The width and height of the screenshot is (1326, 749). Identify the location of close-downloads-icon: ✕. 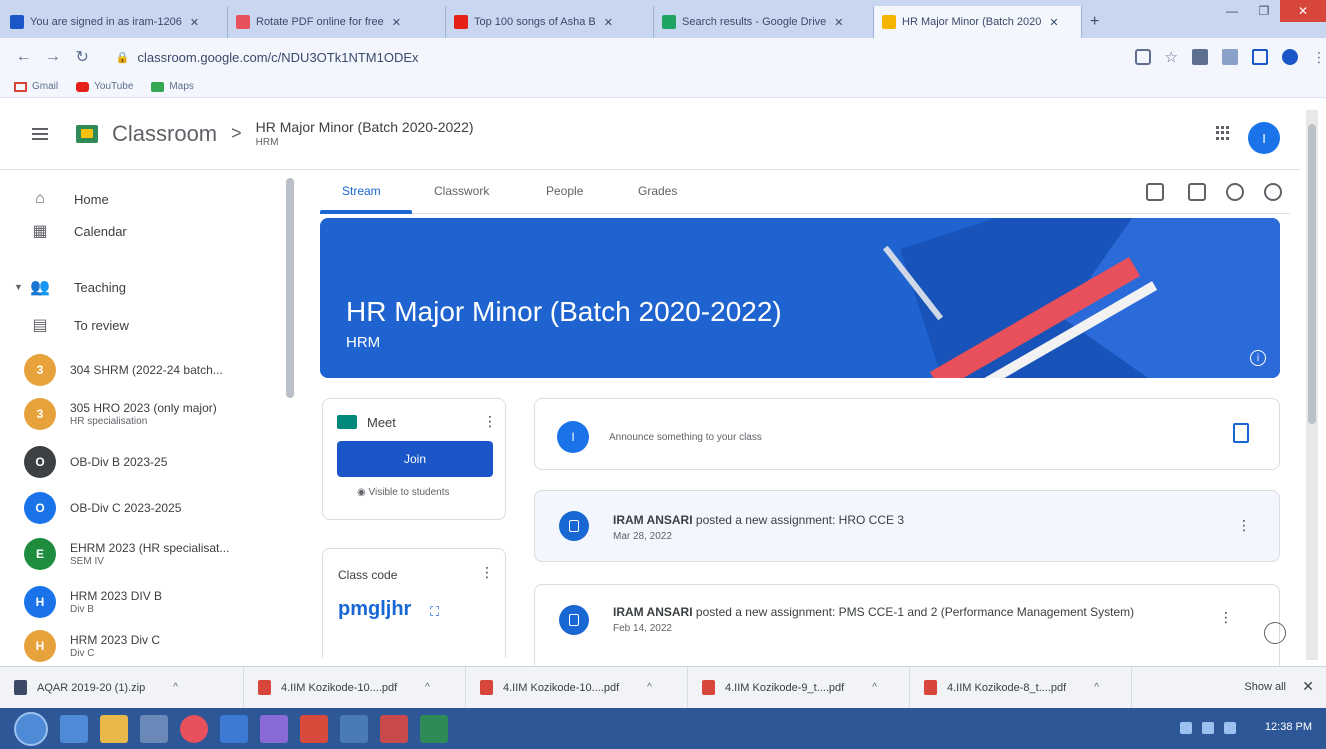
(1308, 686).